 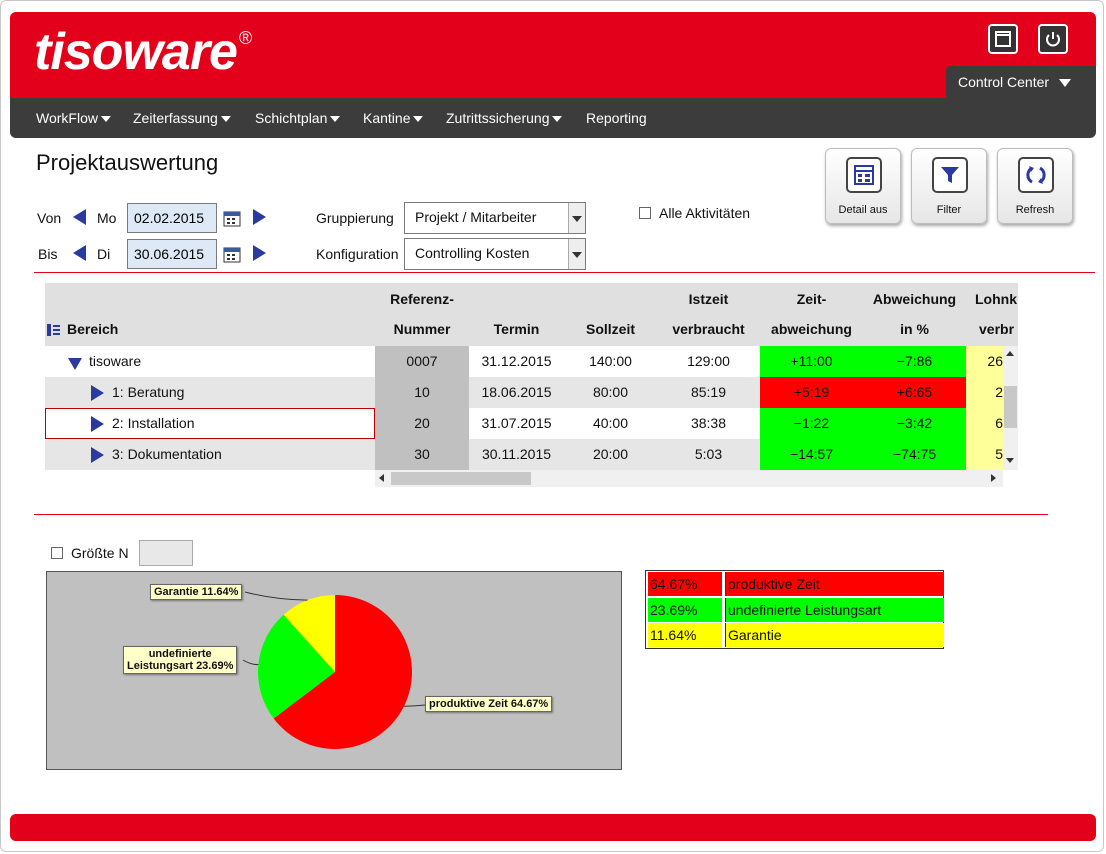 I want to click on nav-workflow: WorkFlow, so click(x=73, y=118).